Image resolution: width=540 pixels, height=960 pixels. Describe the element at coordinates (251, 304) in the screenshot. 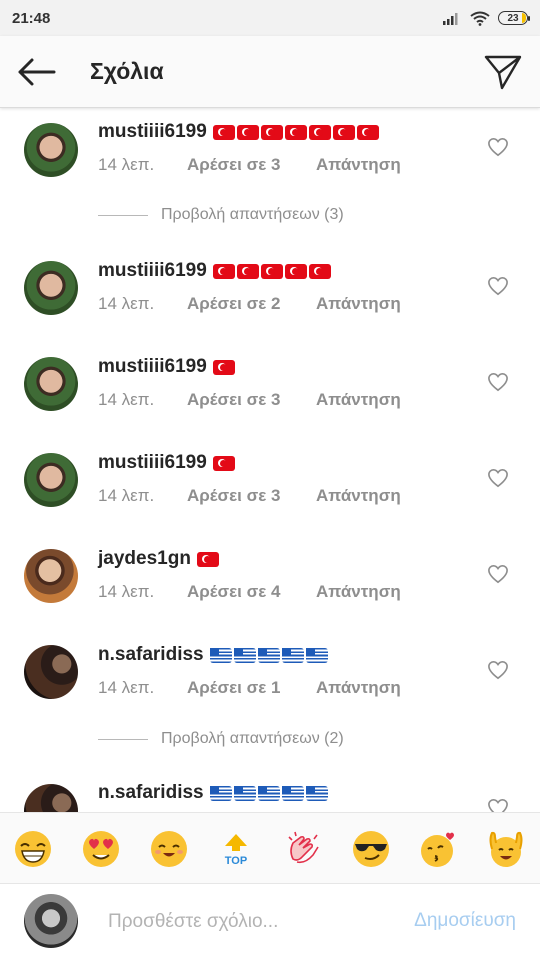

I see `comment-likes: Αρέσει σε 2` at that location.